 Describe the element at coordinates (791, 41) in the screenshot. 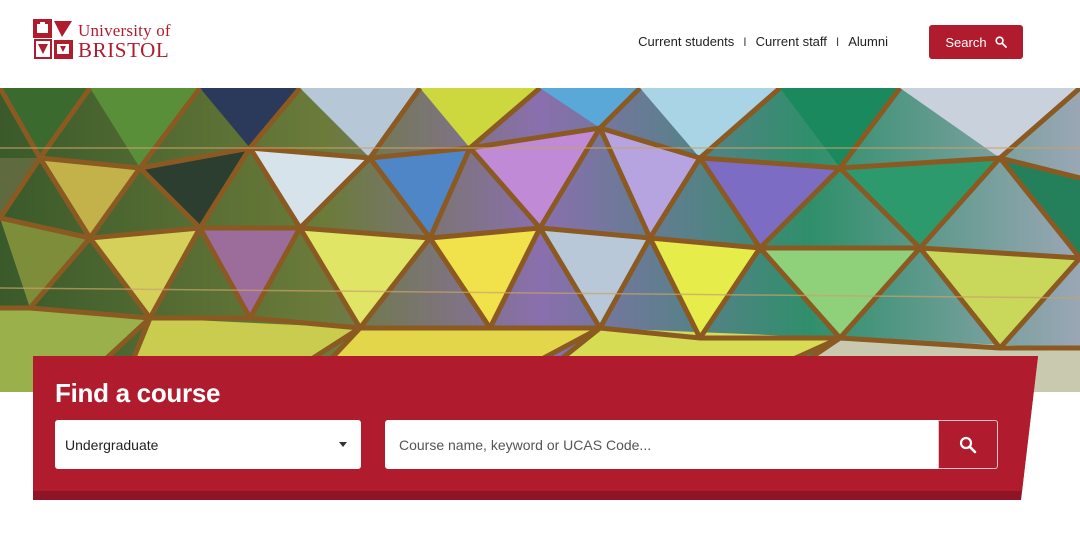

I see `current-staff-link: Current staff` at that location.